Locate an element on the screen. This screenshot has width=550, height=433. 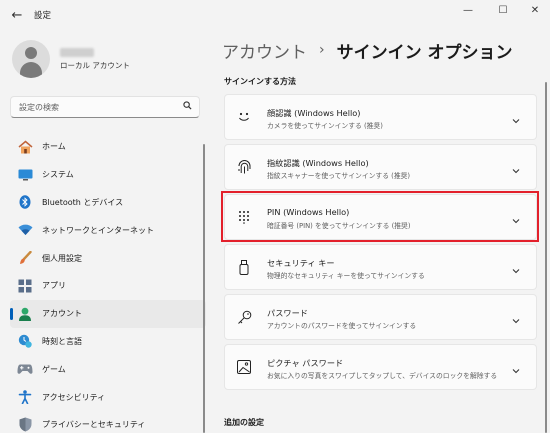
option-title: セキュリティ キー is located at coordinates (301, 263).